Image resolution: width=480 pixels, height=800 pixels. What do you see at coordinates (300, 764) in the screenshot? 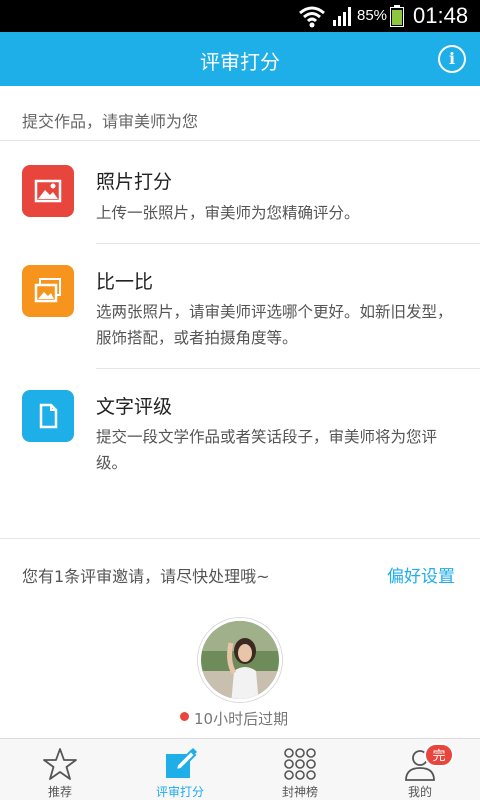
I see `grid-icon` at bounding box center [300, 764].